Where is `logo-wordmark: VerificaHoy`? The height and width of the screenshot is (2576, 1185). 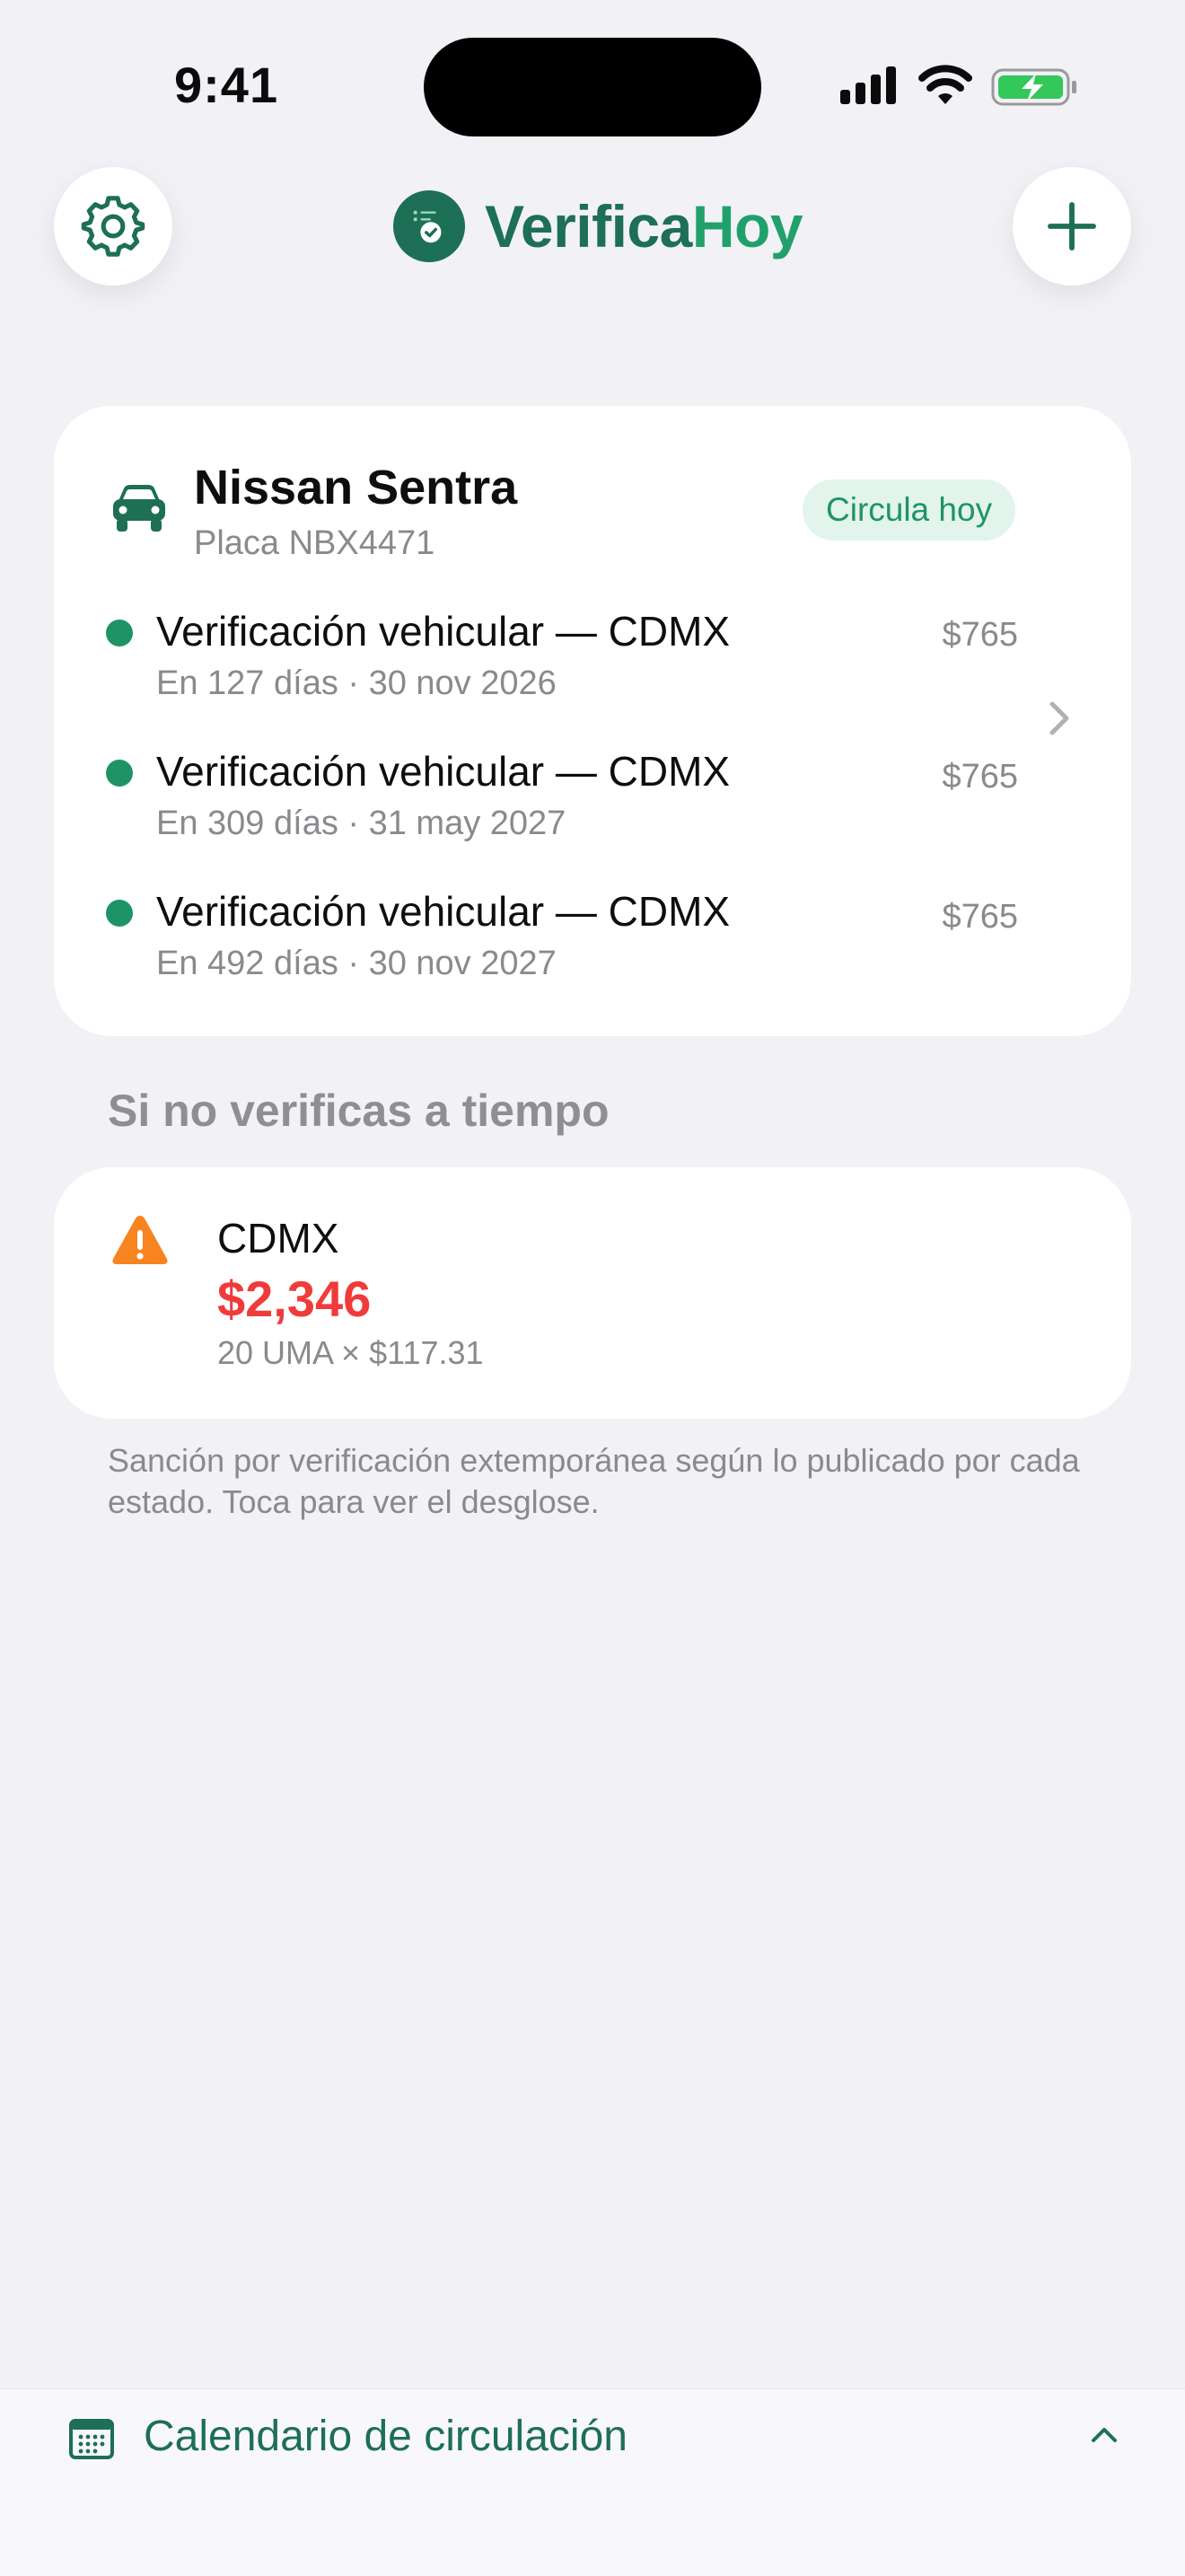 logo-wordmark: VerificaHoy is located at coordinates (644, 226).